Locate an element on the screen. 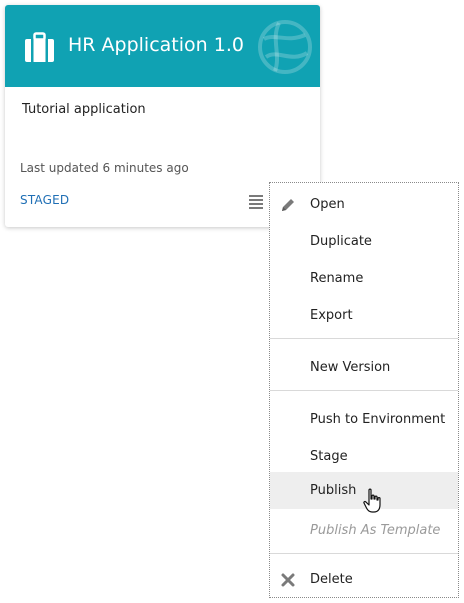  hand-cursor-icon is located at coordinates (372, 500).